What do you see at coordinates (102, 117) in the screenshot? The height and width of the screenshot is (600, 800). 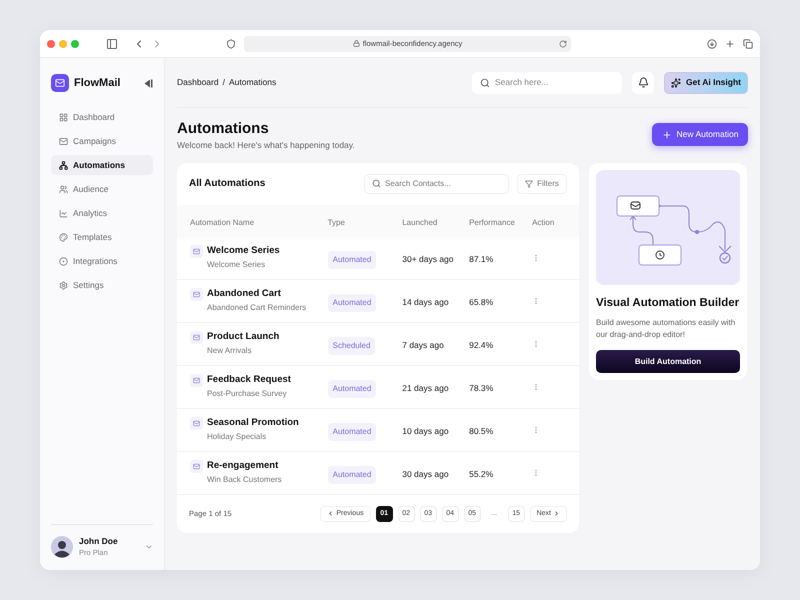 I see `nav-item: Dashboard` at bounding box center [102, 117].